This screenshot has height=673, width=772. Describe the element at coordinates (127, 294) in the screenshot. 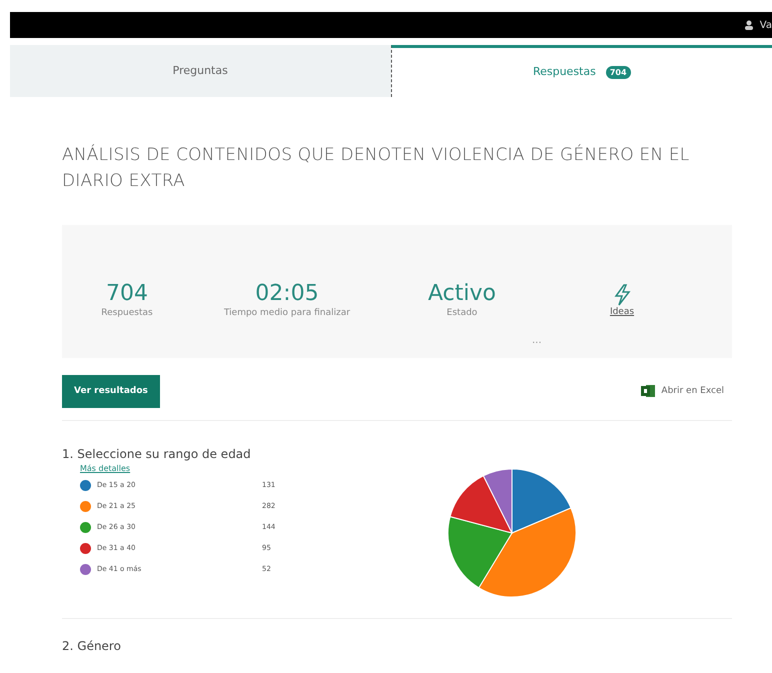

I see `stat-value: 704` at that location.